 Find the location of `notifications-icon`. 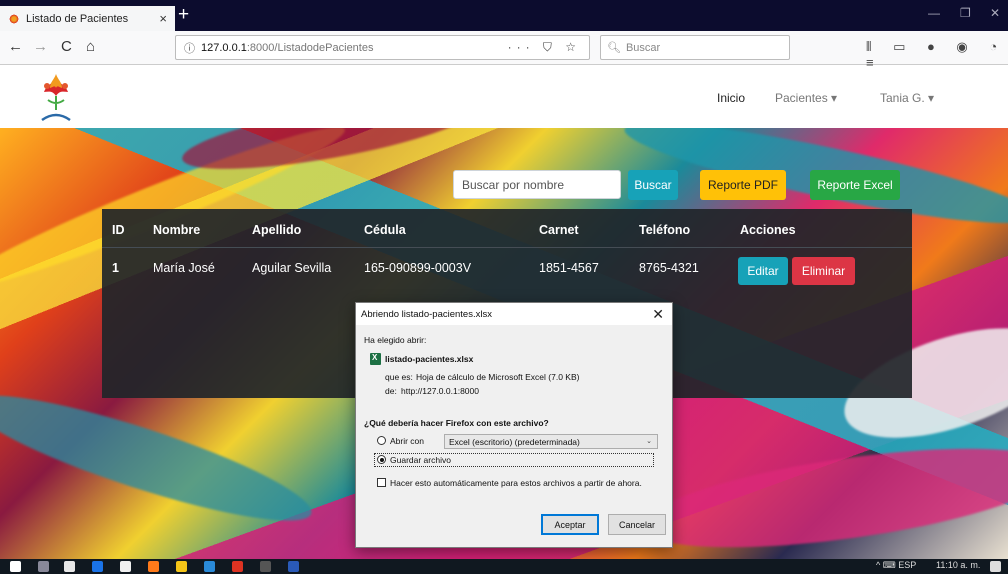

notifications-icon is located at coordinates (995, 566).